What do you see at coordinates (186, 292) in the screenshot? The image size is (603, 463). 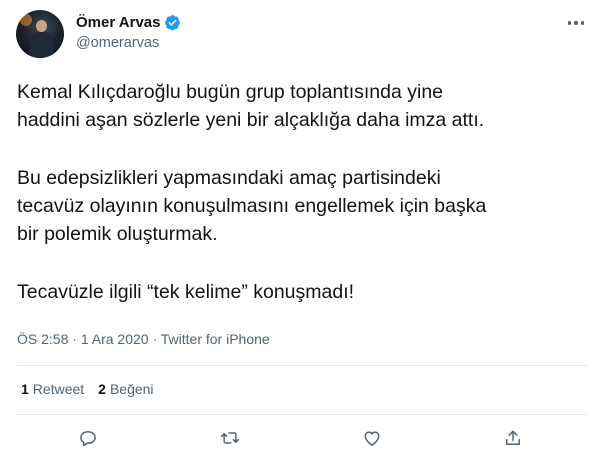 I see `tweet-line: Tecavüzle ilgili “tek kelime” konuşmadı!` at bounding box center [186, 292].